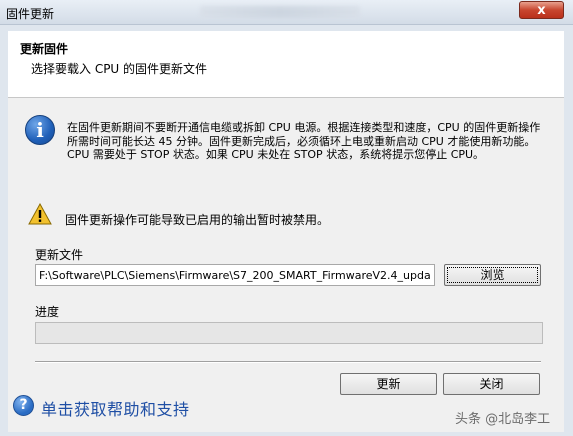 This screenshot has height=436, width=573. Describe the element at coordinates (115, 408) in the screenshot. I see `help-link: 单击获取帮助和支持` at that location.